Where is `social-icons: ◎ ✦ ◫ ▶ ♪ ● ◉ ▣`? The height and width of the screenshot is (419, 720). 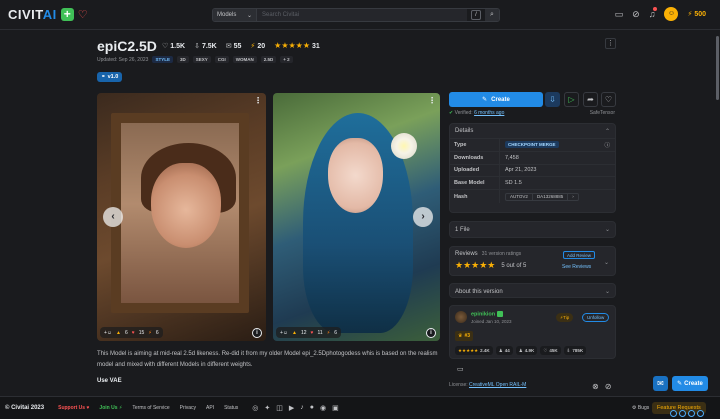
social-icons: ◎ ✦ ◫ ▶ ♪ ● ◉ ▣ is located at coordinates (295, 408).